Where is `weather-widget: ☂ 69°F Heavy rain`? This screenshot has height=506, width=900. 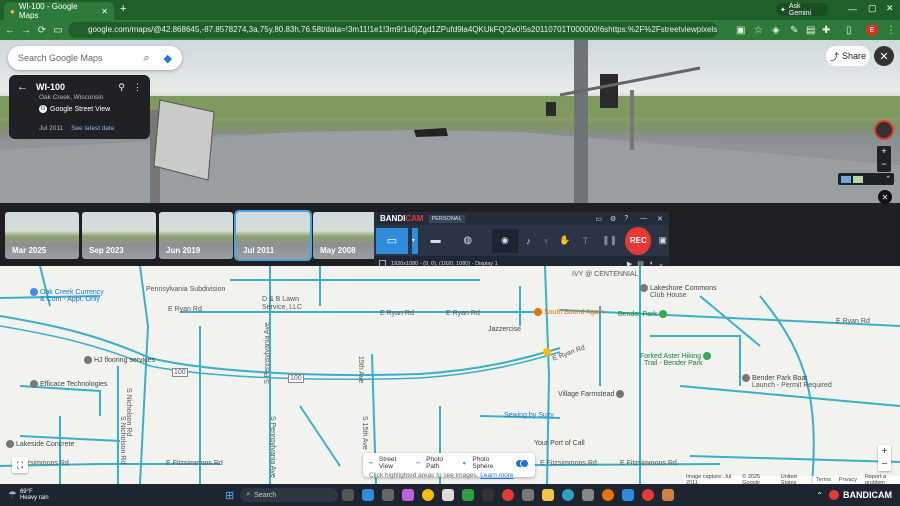 weather-widget: ☂ 69°F Heavy rain is located at coordinates (40, 495).